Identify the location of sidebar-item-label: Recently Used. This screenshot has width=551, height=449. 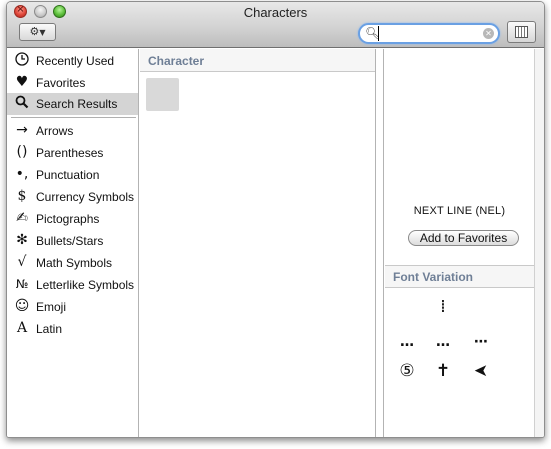
(75, 61).